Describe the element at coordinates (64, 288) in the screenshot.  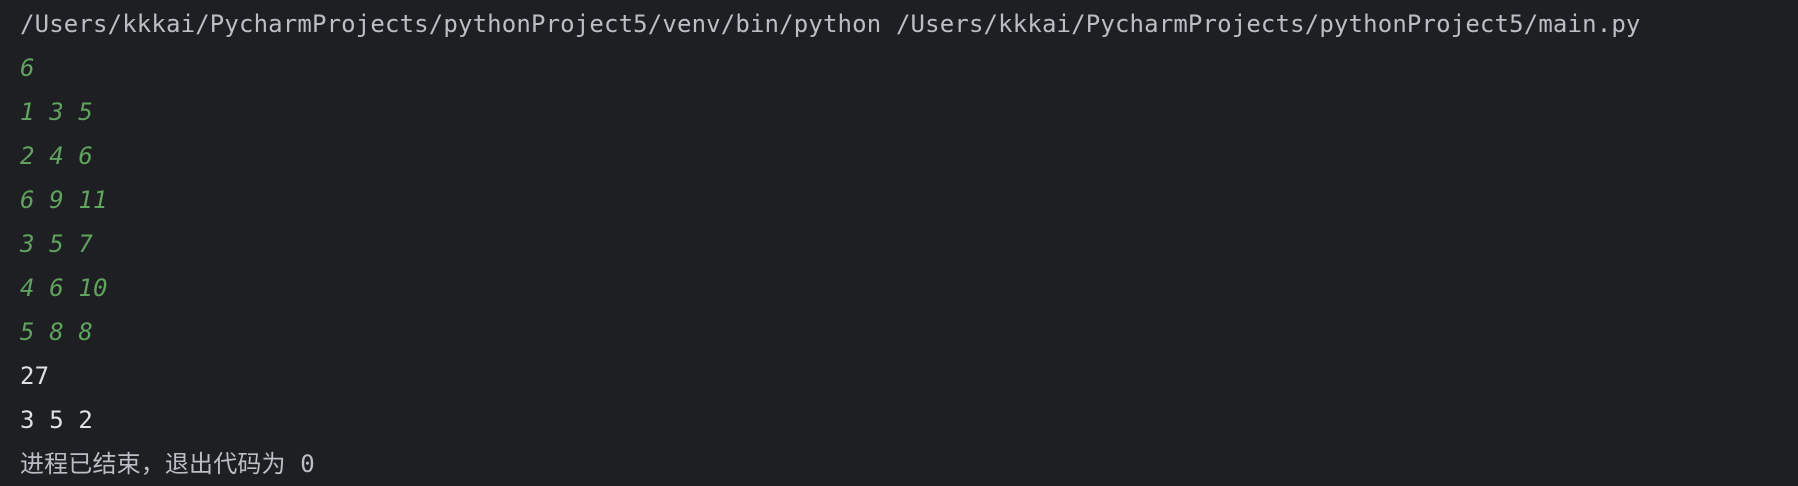
I see `user-input-line: 4 6 10` at that location.